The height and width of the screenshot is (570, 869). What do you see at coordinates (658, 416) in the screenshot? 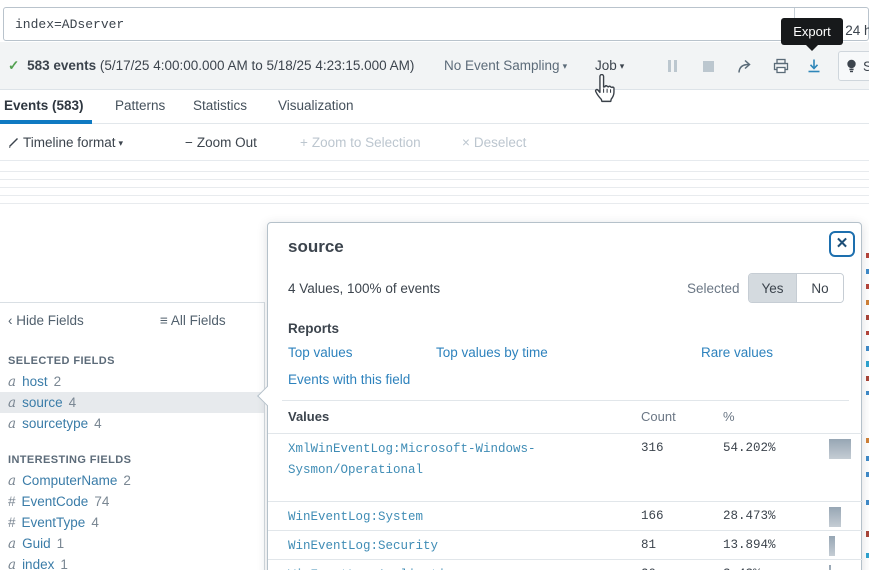
I see `count-column-header: Count` at bounding box center [658, 416].